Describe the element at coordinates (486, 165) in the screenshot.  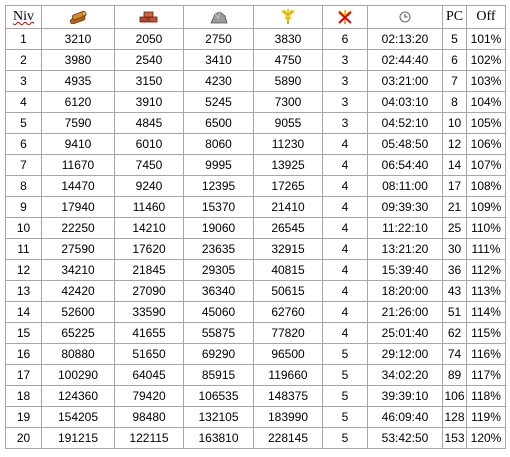
I see `cell-off: 107%` at that location.